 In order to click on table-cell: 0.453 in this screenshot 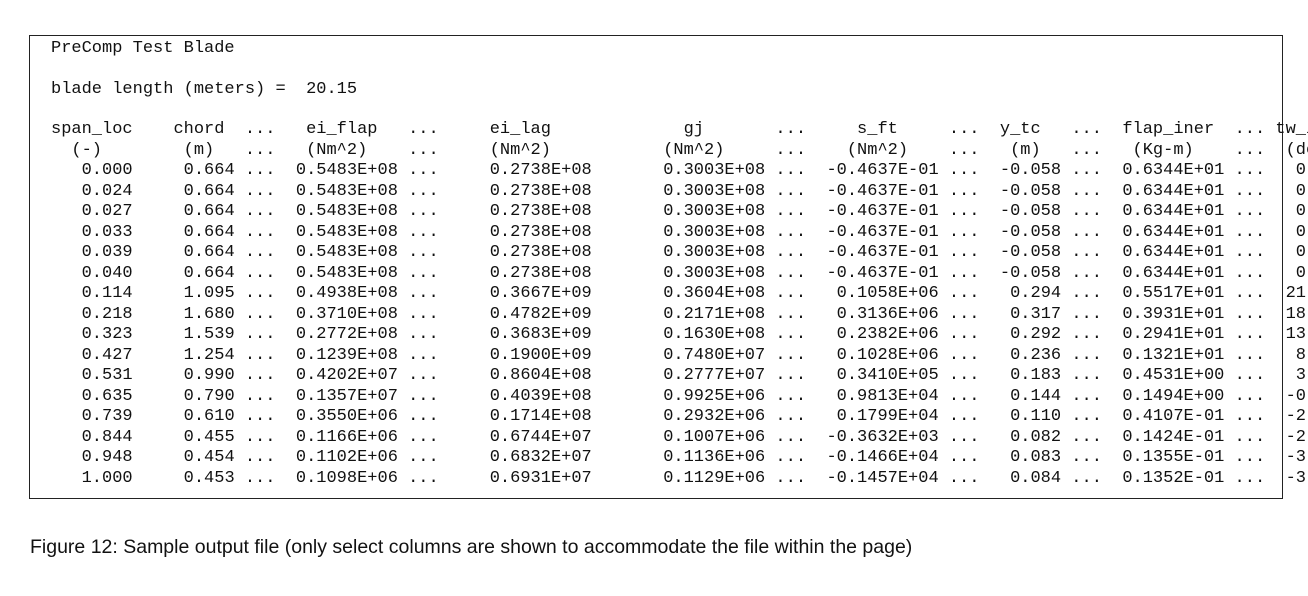, I will do `click(209, 478)`.